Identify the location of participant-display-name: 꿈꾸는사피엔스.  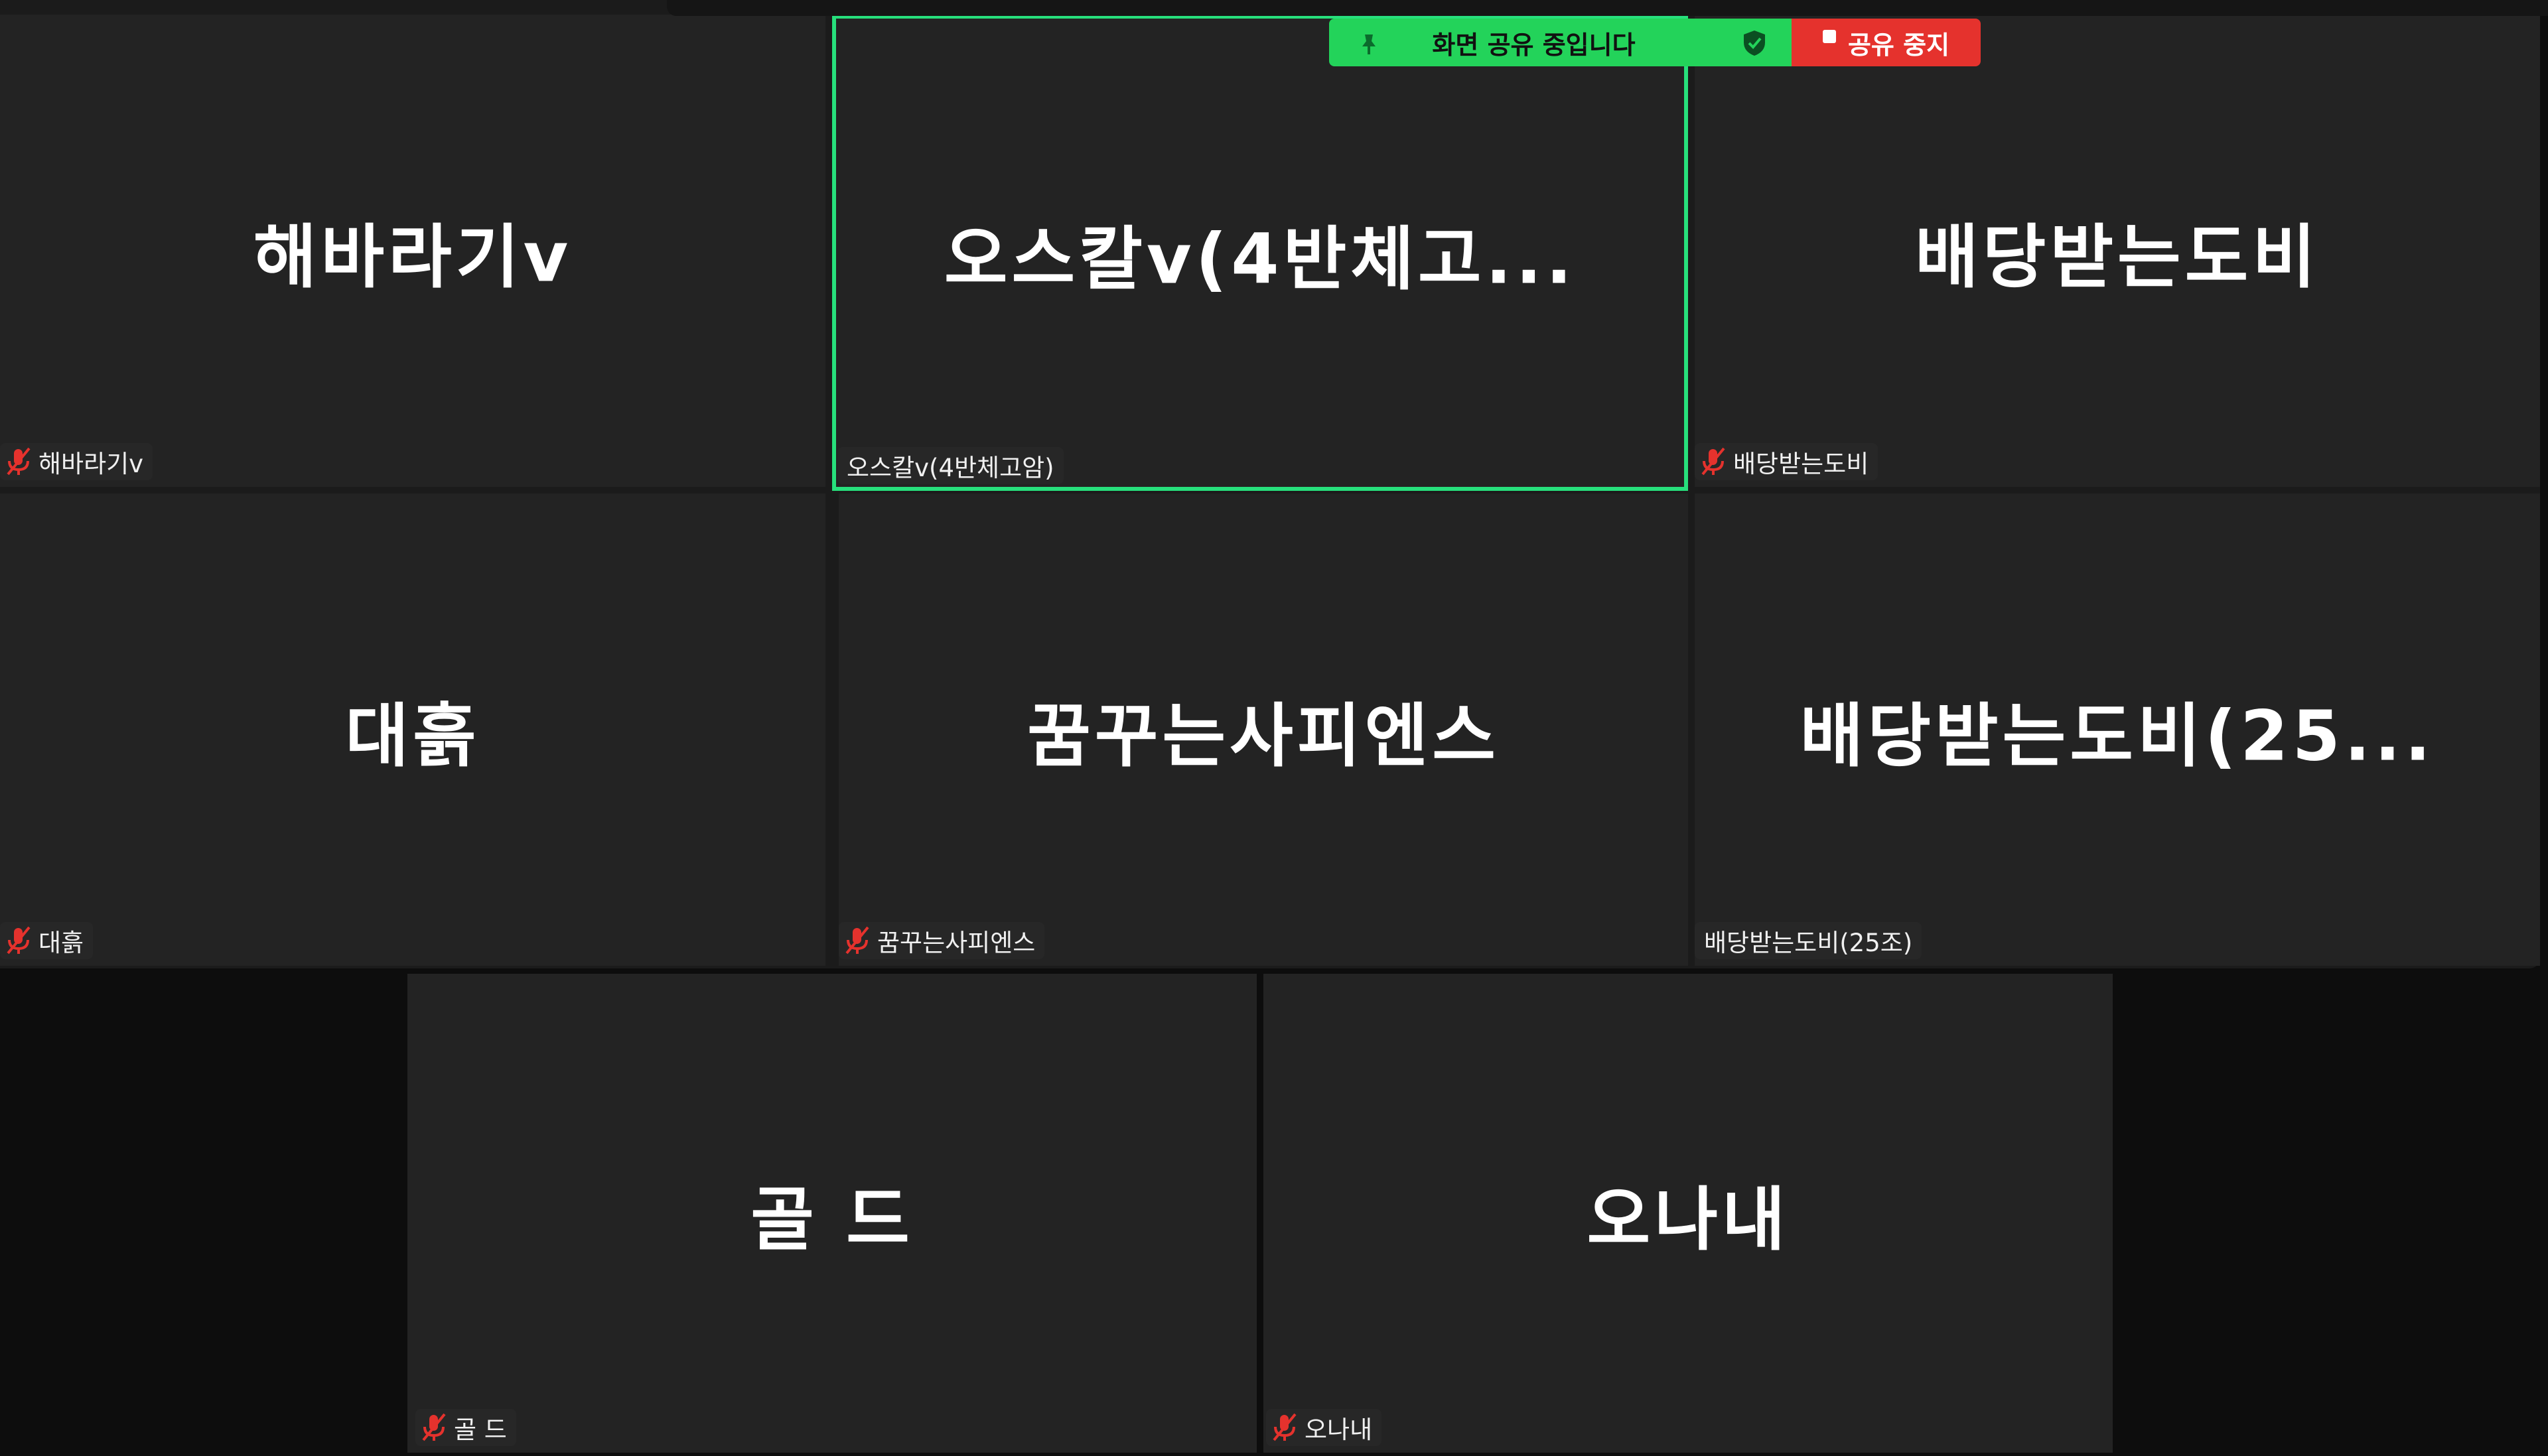
(1264, 736).